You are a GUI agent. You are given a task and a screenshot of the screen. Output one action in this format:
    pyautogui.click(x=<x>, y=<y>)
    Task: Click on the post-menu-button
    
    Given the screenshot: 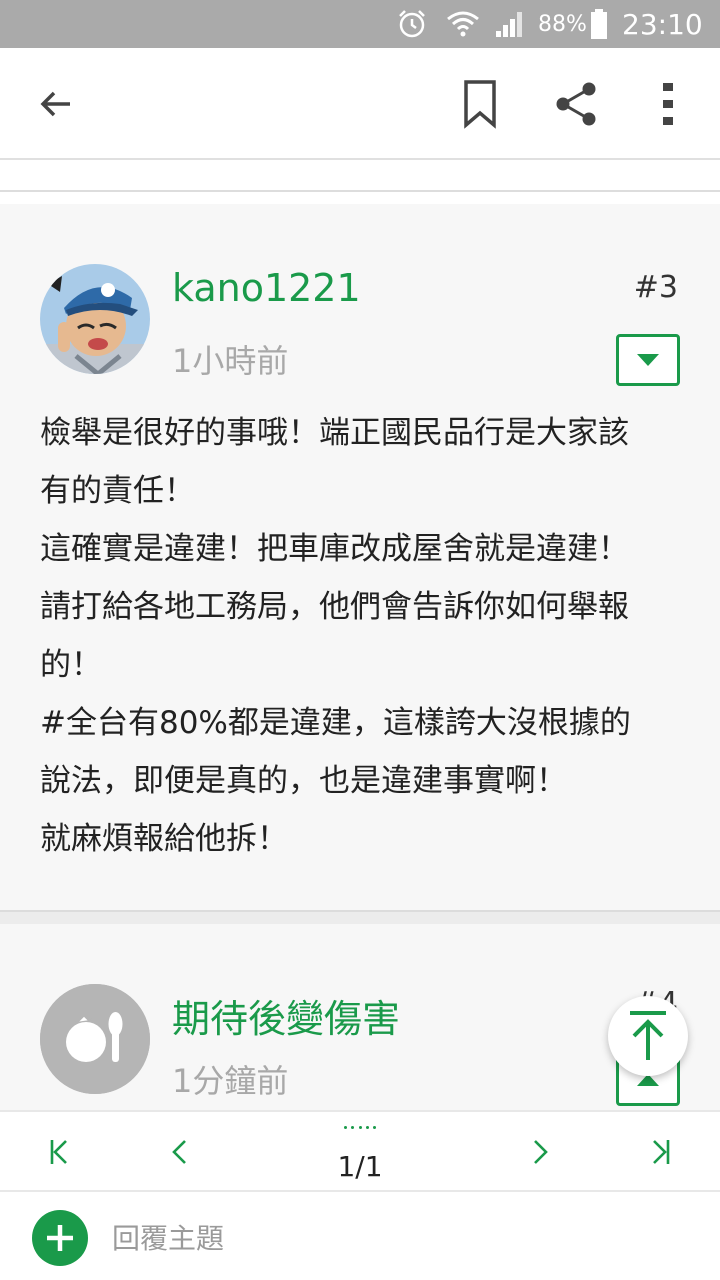 What is the action you would take?
    pyautogui.click(x=648, y=360)
    